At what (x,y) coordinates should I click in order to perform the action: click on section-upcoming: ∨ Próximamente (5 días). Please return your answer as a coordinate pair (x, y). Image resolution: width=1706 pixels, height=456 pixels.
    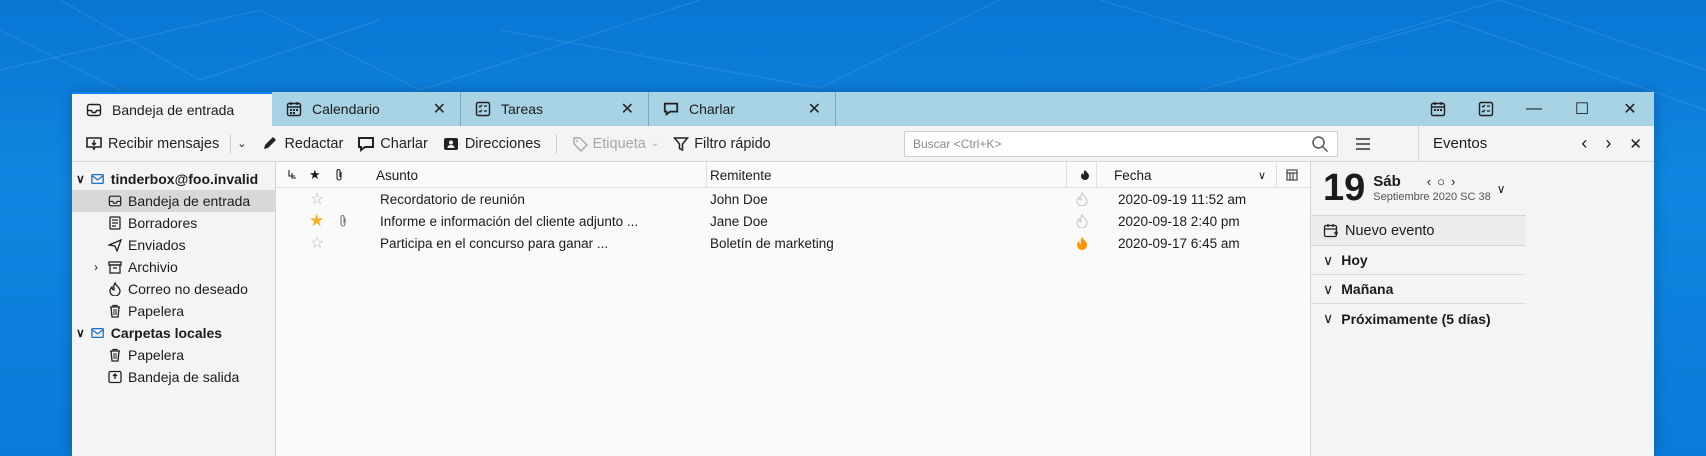
    Looking at the image, I should click on (1418, 318).